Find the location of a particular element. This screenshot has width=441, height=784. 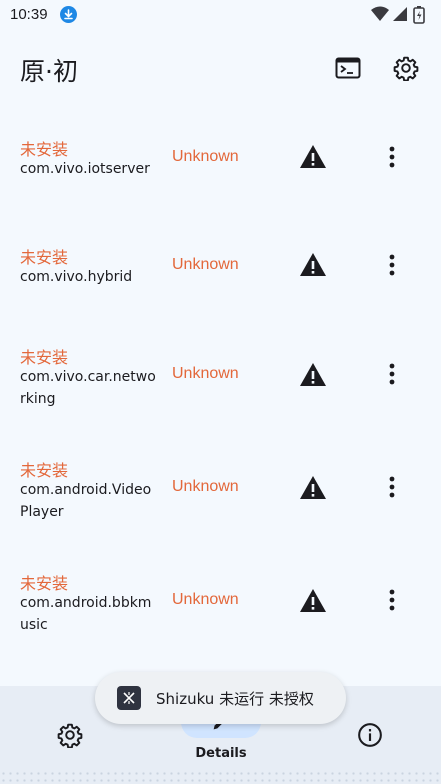

nav-label-details: Details is located at coordinates (221, 753).